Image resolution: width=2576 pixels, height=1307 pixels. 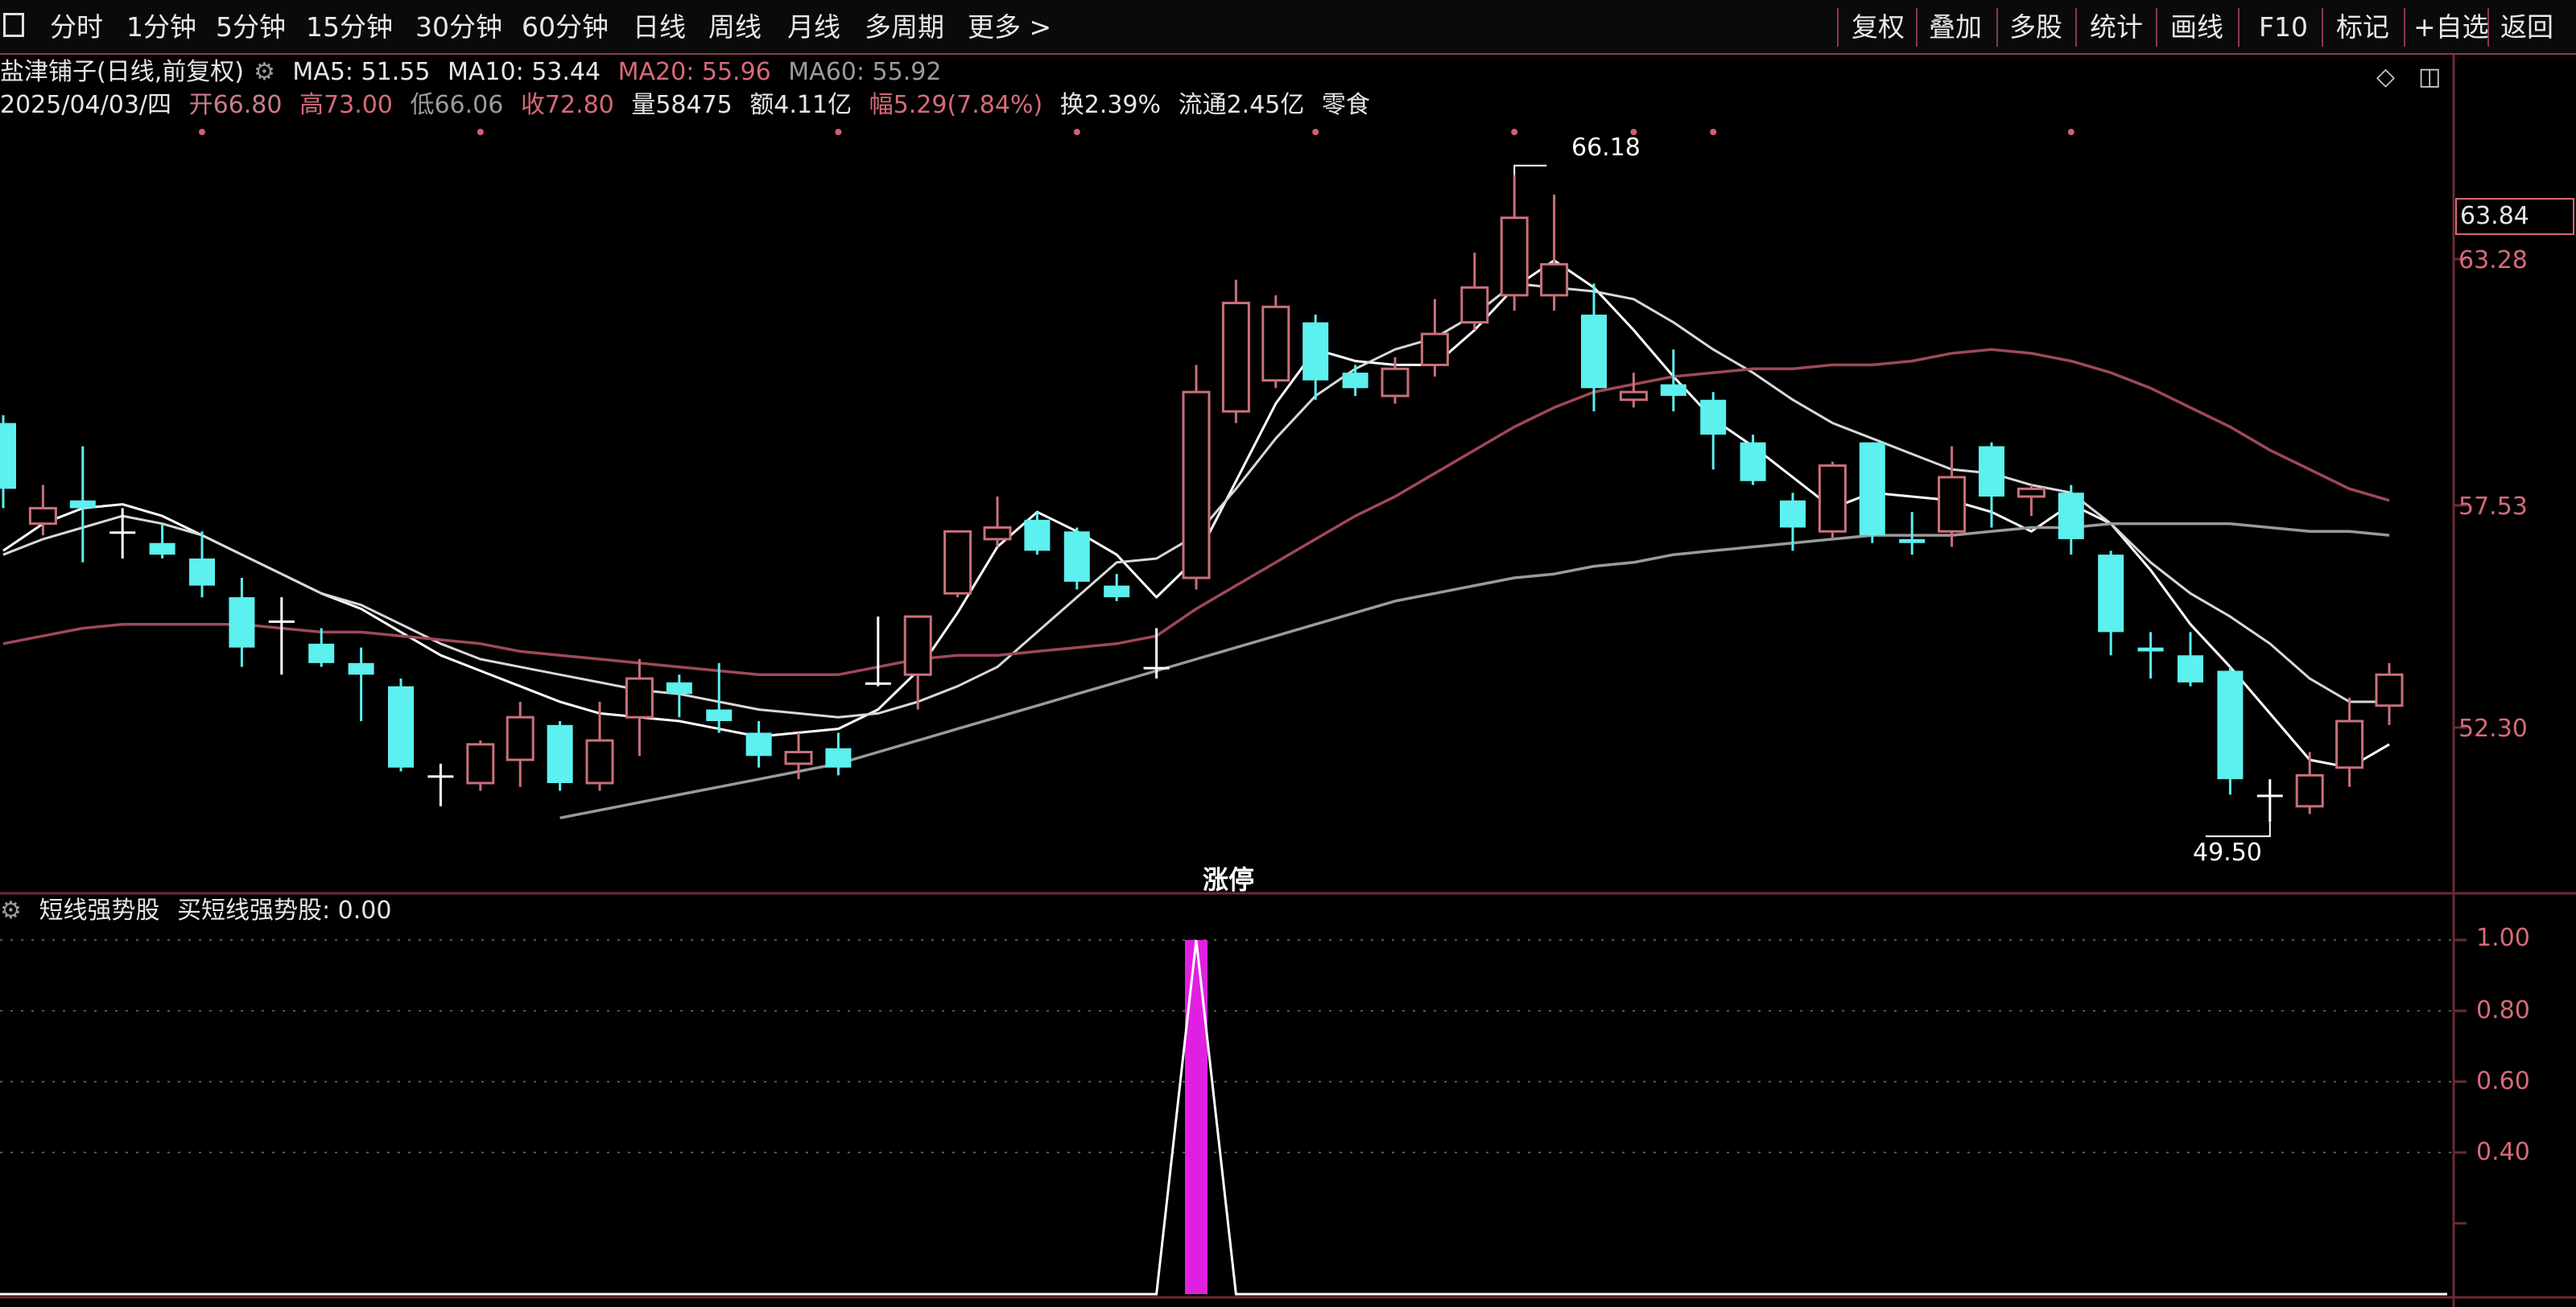 I want to click on tab-daily: 日线, so click(x=659, y=27).